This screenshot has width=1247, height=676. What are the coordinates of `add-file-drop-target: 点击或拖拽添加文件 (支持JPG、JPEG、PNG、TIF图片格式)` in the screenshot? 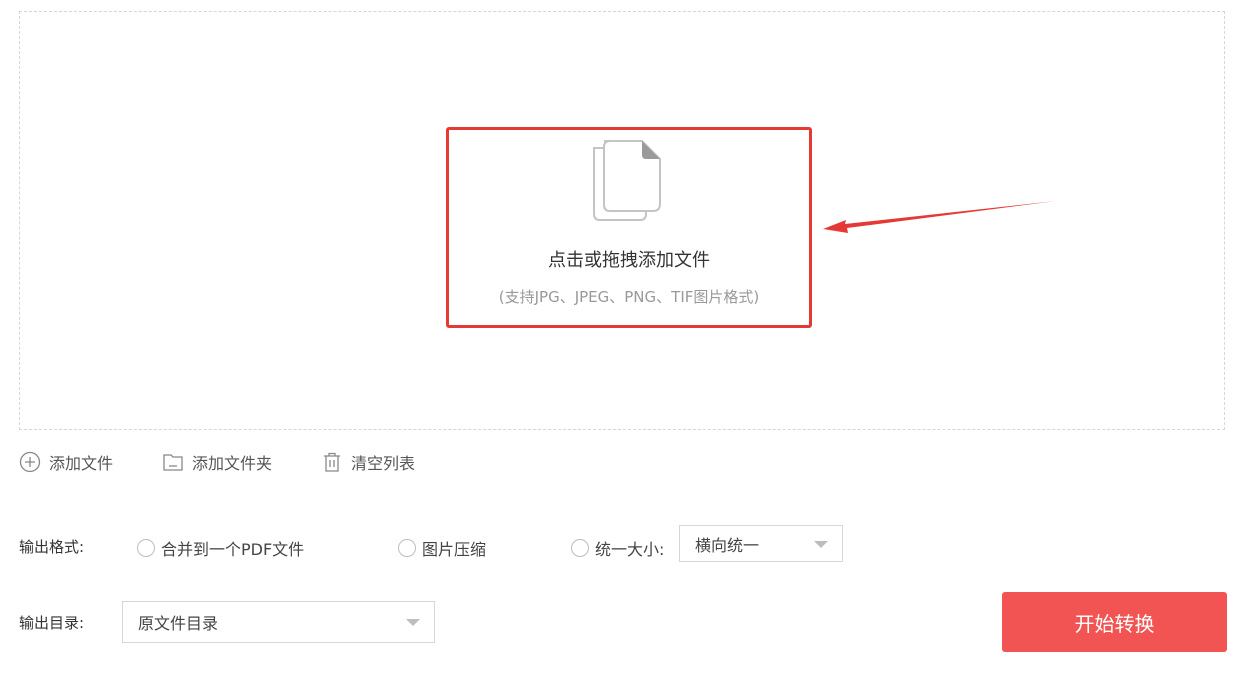 It's located at (629, 227).